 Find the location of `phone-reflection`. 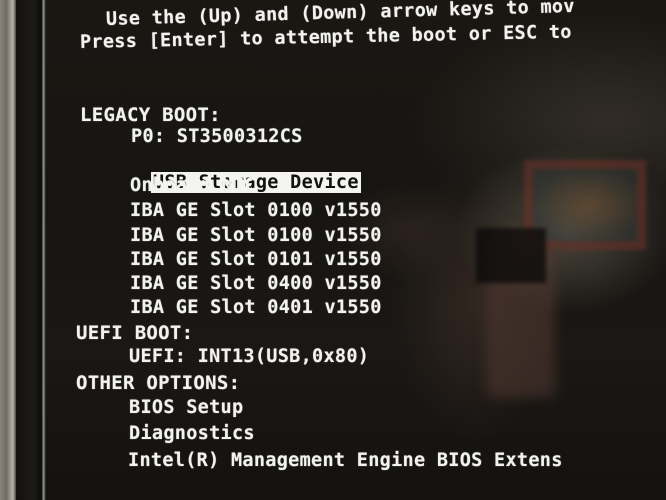

phone-reflection is located at coordinates (511, 255).